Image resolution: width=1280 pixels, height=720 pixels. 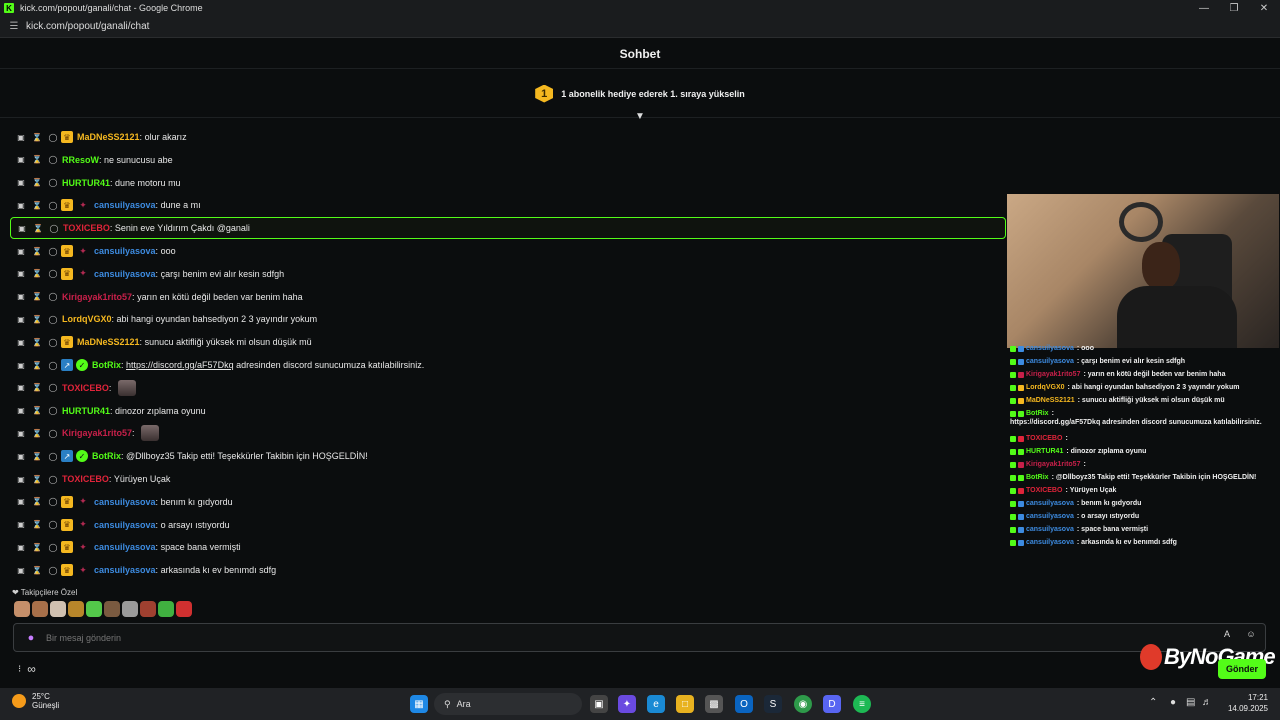 I want to click on store-icon: ▩, so click(x=714, y=704).